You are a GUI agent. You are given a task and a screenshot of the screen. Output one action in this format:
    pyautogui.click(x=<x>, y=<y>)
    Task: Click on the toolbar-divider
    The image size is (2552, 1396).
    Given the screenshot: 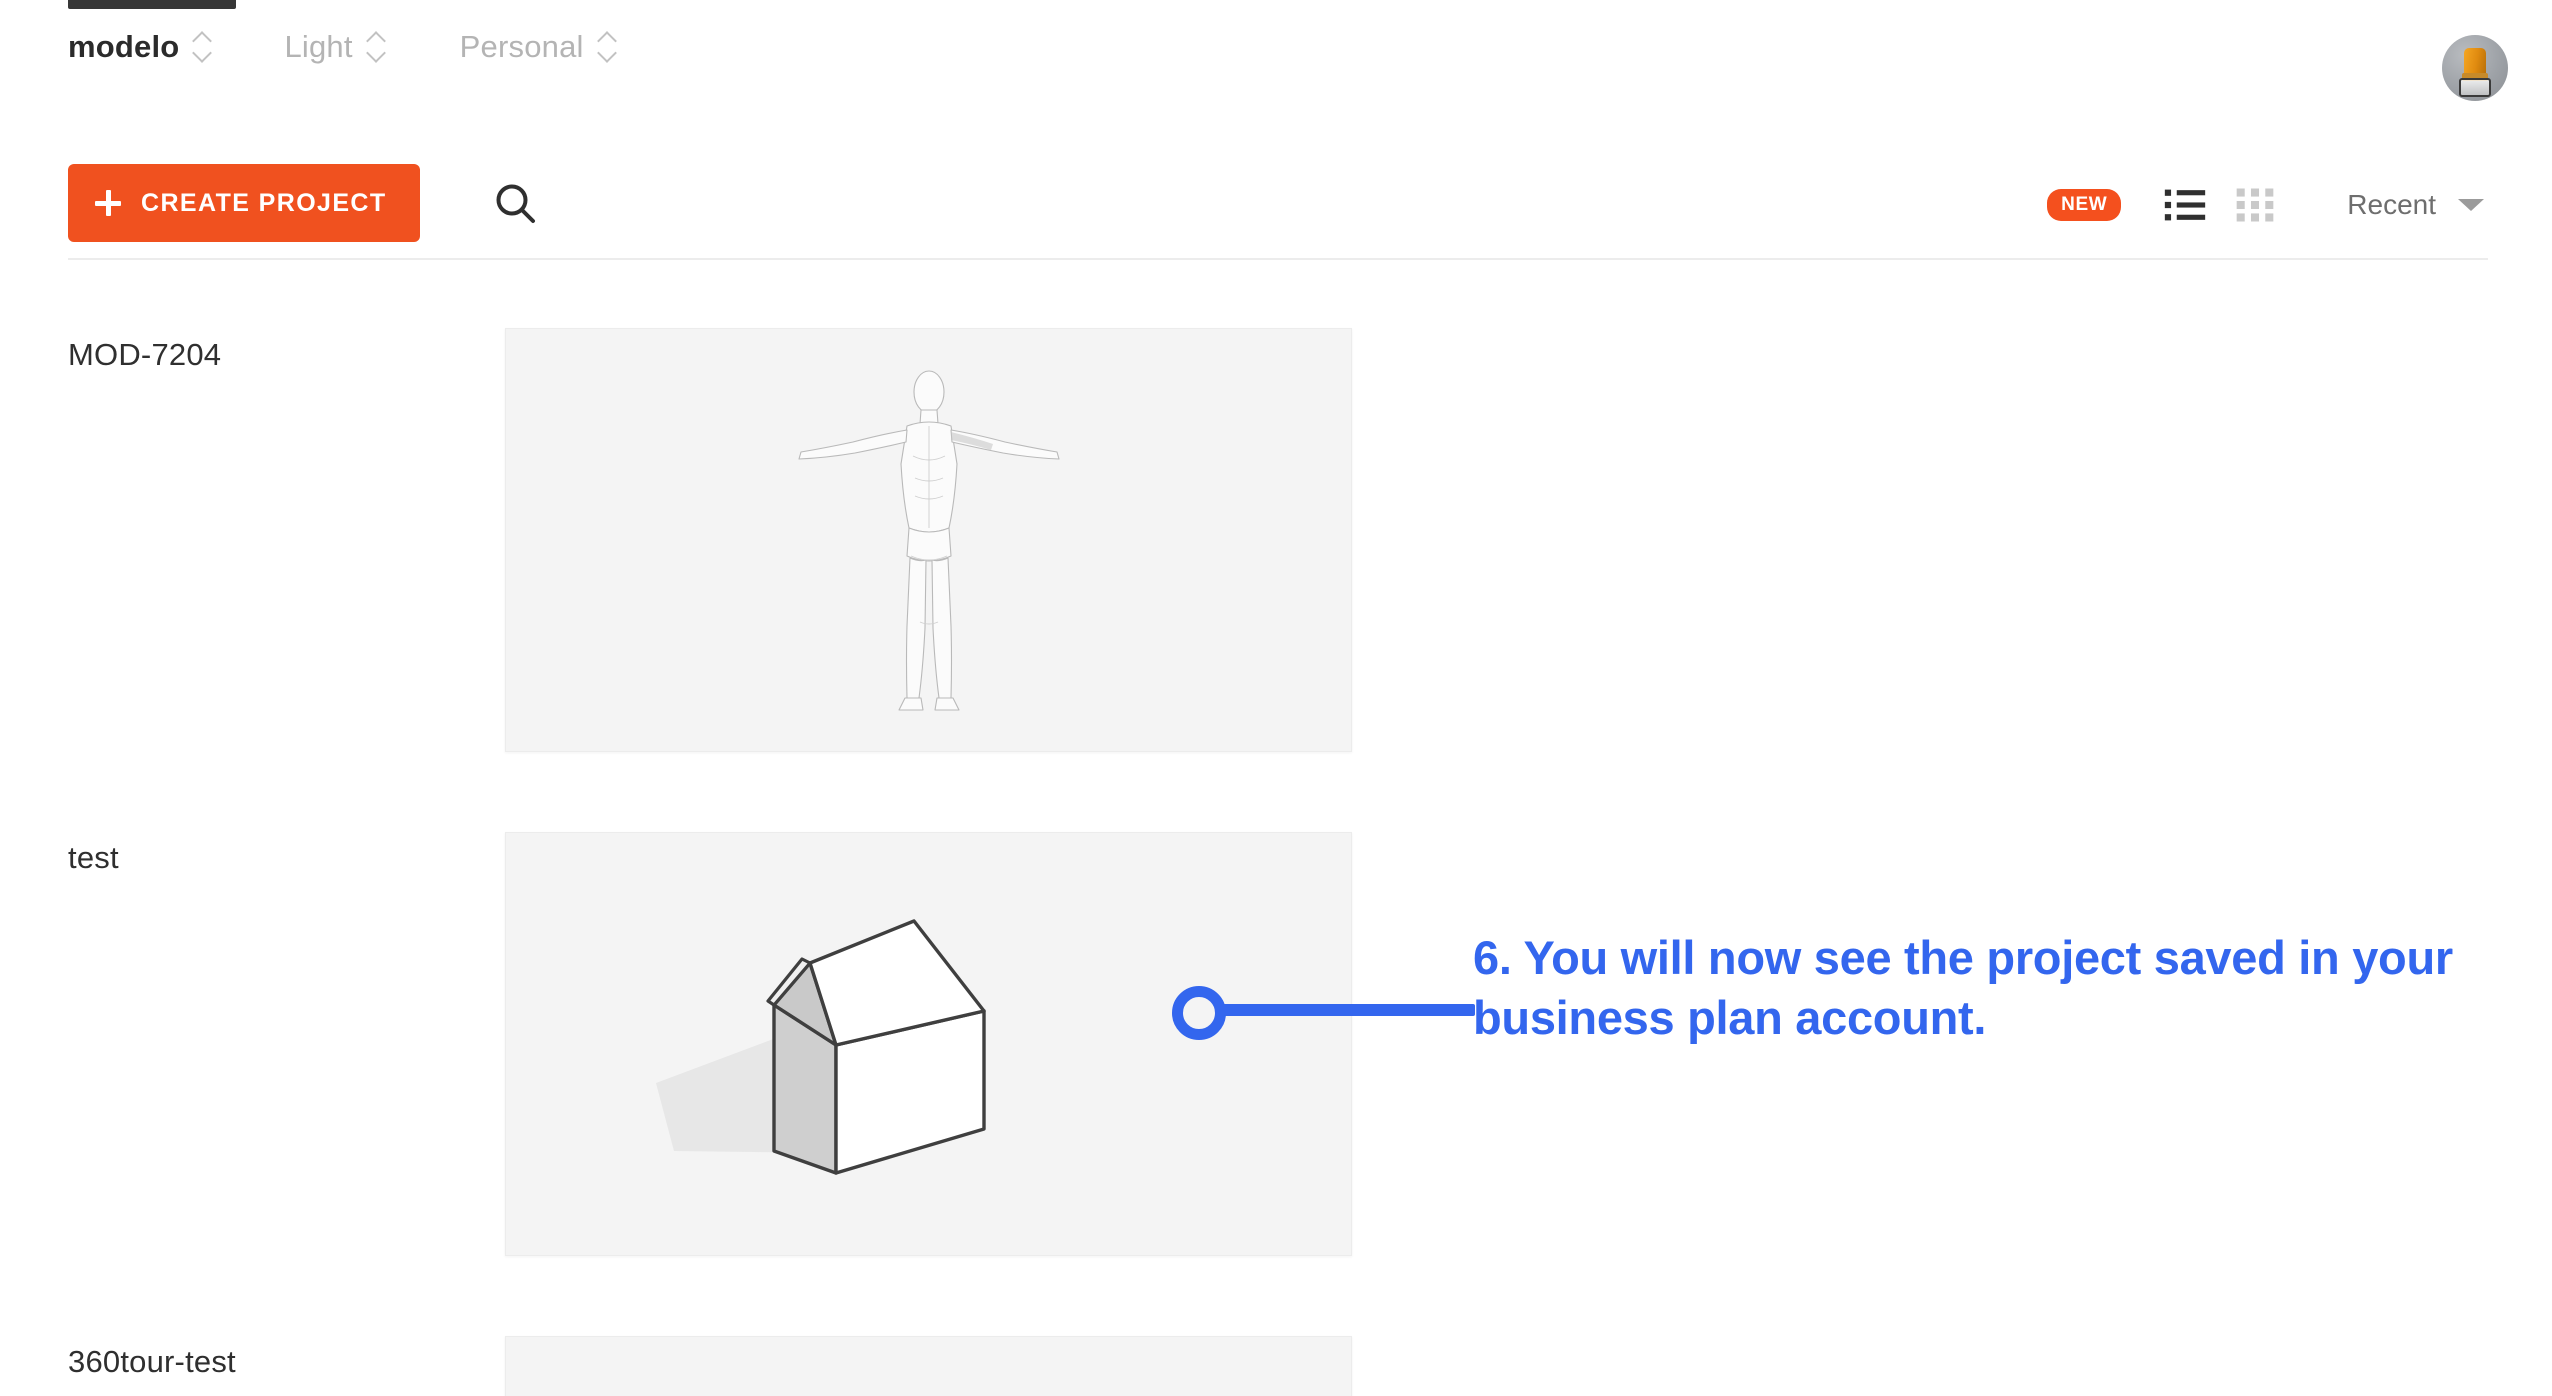 What is the action you would take?
    pyautogui.click(x=1278, y=259)
    